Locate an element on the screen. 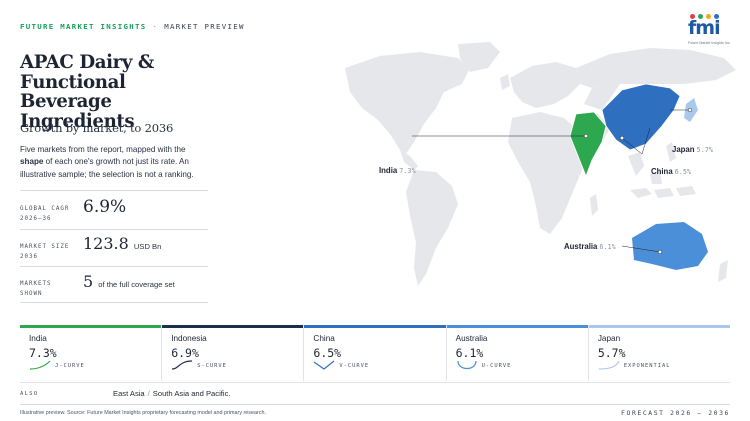  map-label-japan: Japan 5.7% is located at coordinates (692, 149).